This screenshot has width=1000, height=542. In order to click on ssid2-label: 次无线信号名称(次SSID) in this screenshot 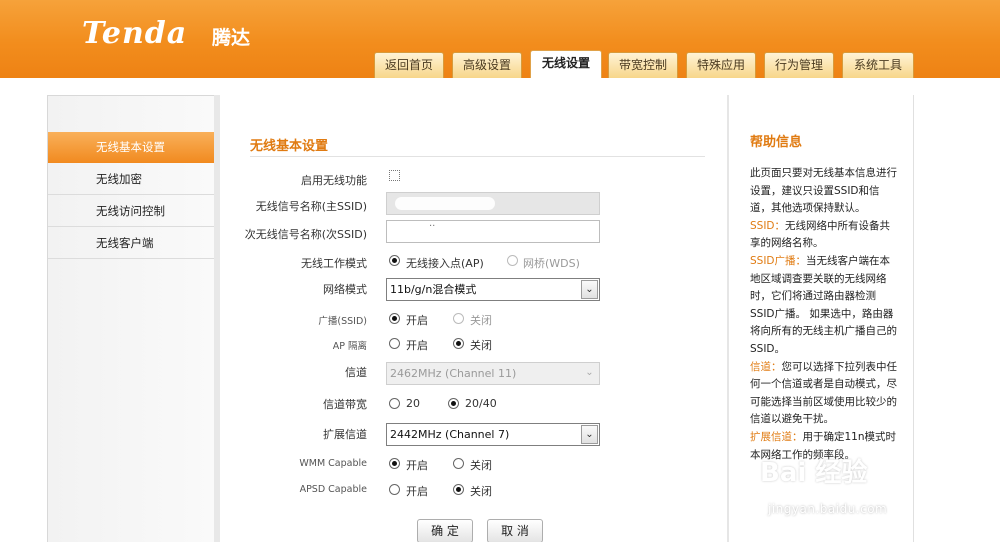, I will do `click(305, 234)`.